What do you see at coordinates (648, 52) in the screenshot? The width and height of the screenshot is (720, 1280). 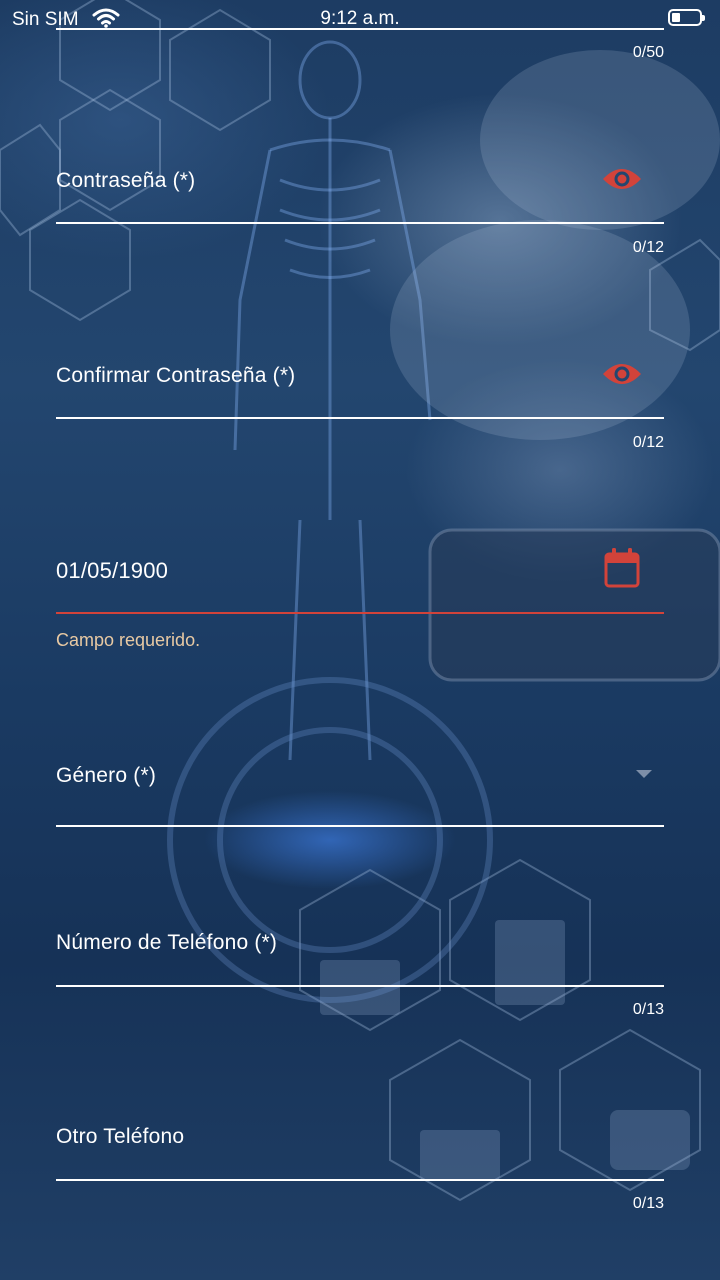 I see `email-counter: 0/50` at bounding box center [648, 52].